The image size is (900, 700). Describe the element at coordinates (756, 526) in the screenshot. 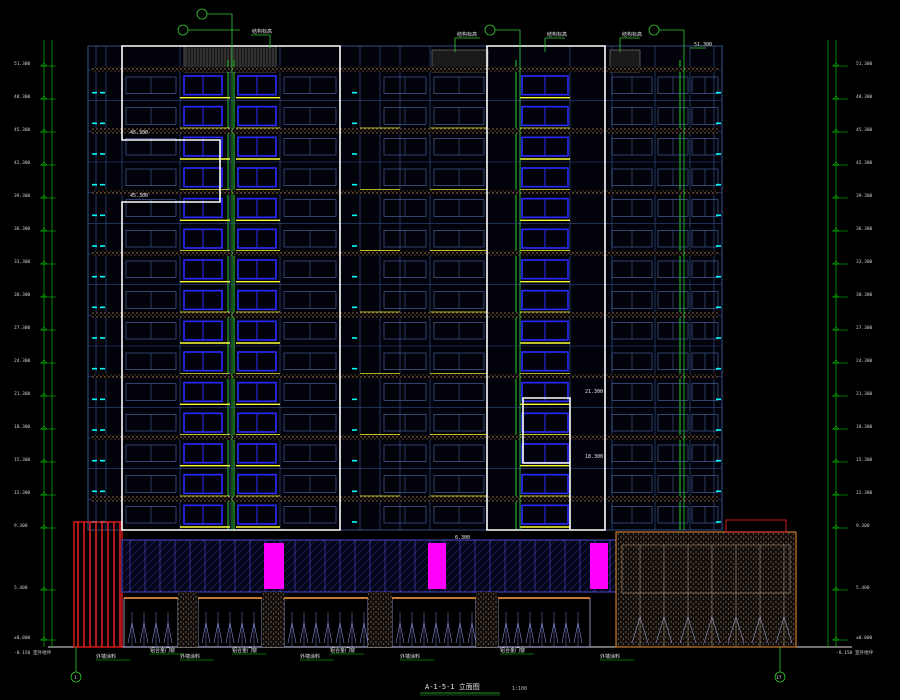

I see `podium-sign` at that location.